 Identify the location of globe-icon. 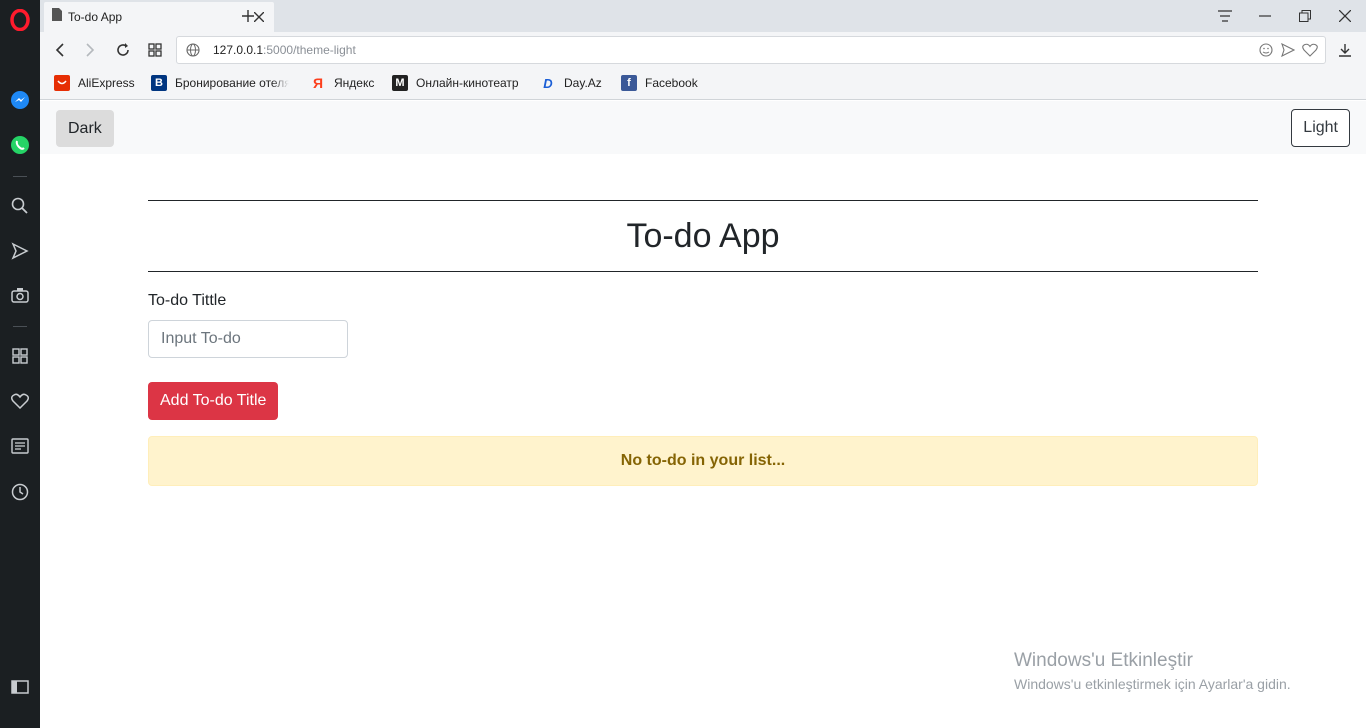
(193, 52).